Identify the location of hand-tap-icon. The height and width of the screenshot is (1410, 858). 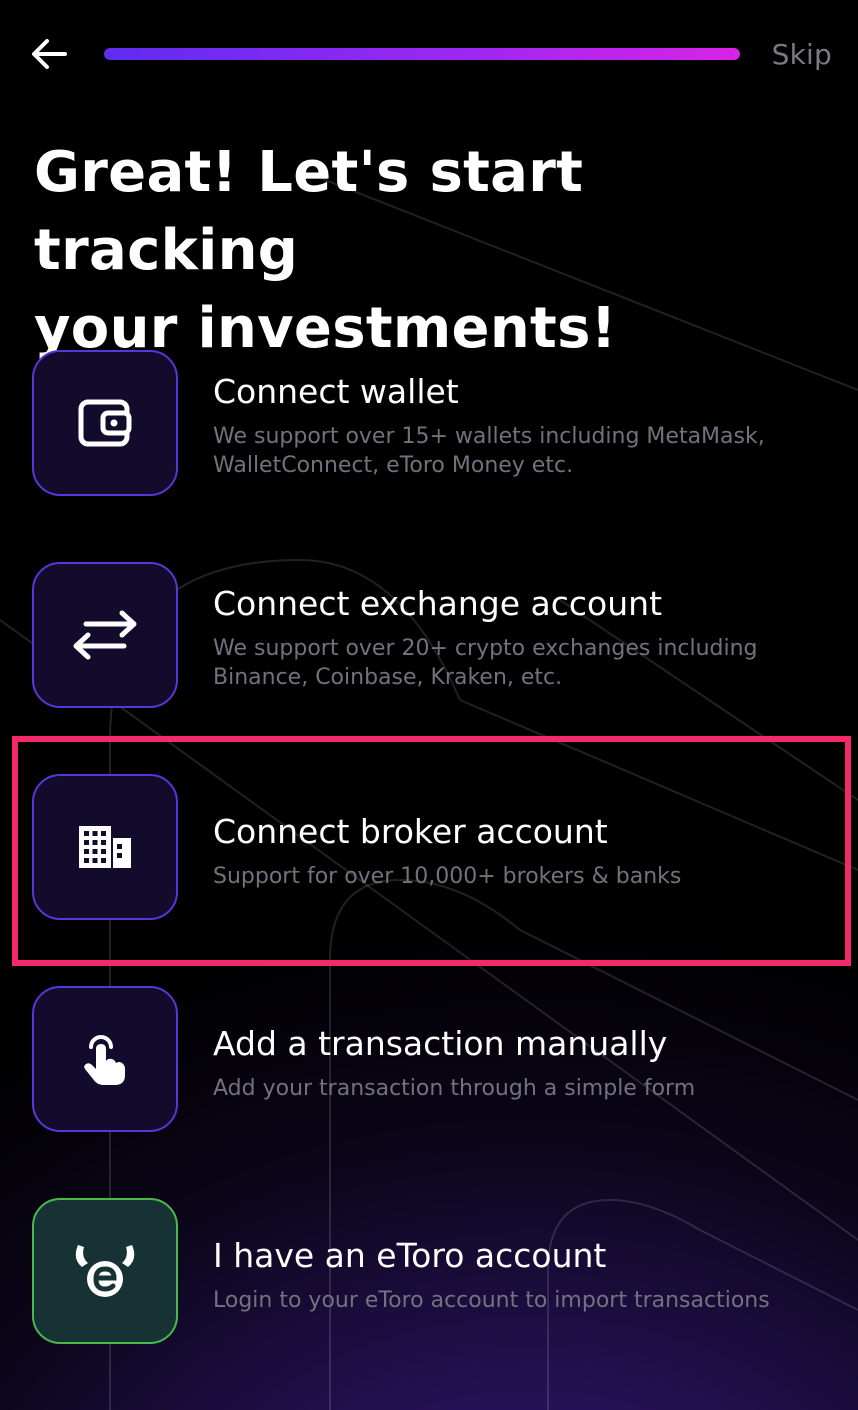
(104, 1060).